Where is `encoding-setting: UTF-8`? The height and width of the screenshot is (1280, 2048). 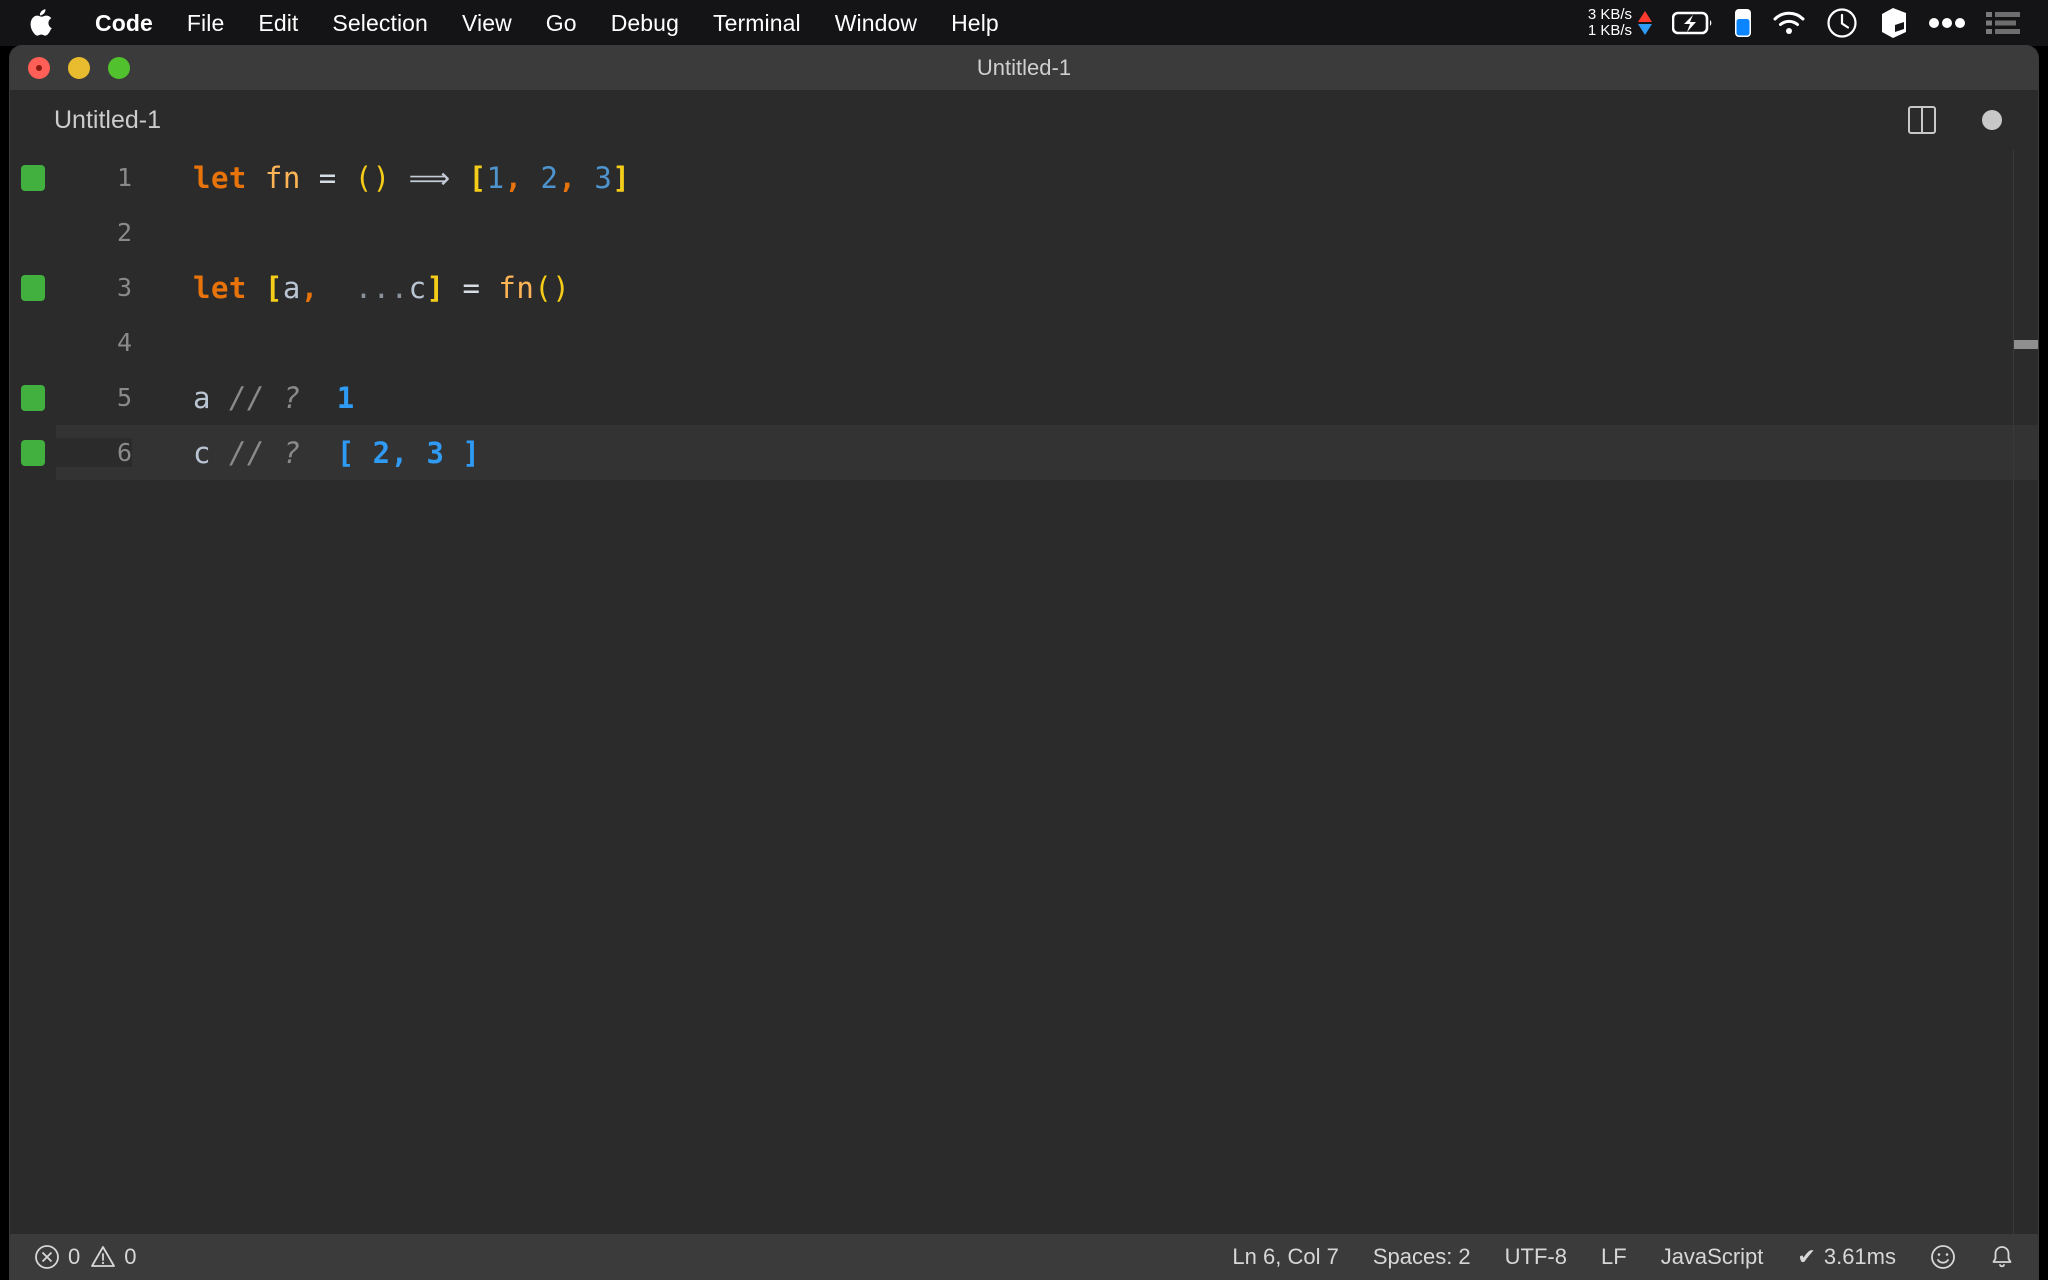
encoding-setting: UTF-8 is located at coordinates (1536, 1257).